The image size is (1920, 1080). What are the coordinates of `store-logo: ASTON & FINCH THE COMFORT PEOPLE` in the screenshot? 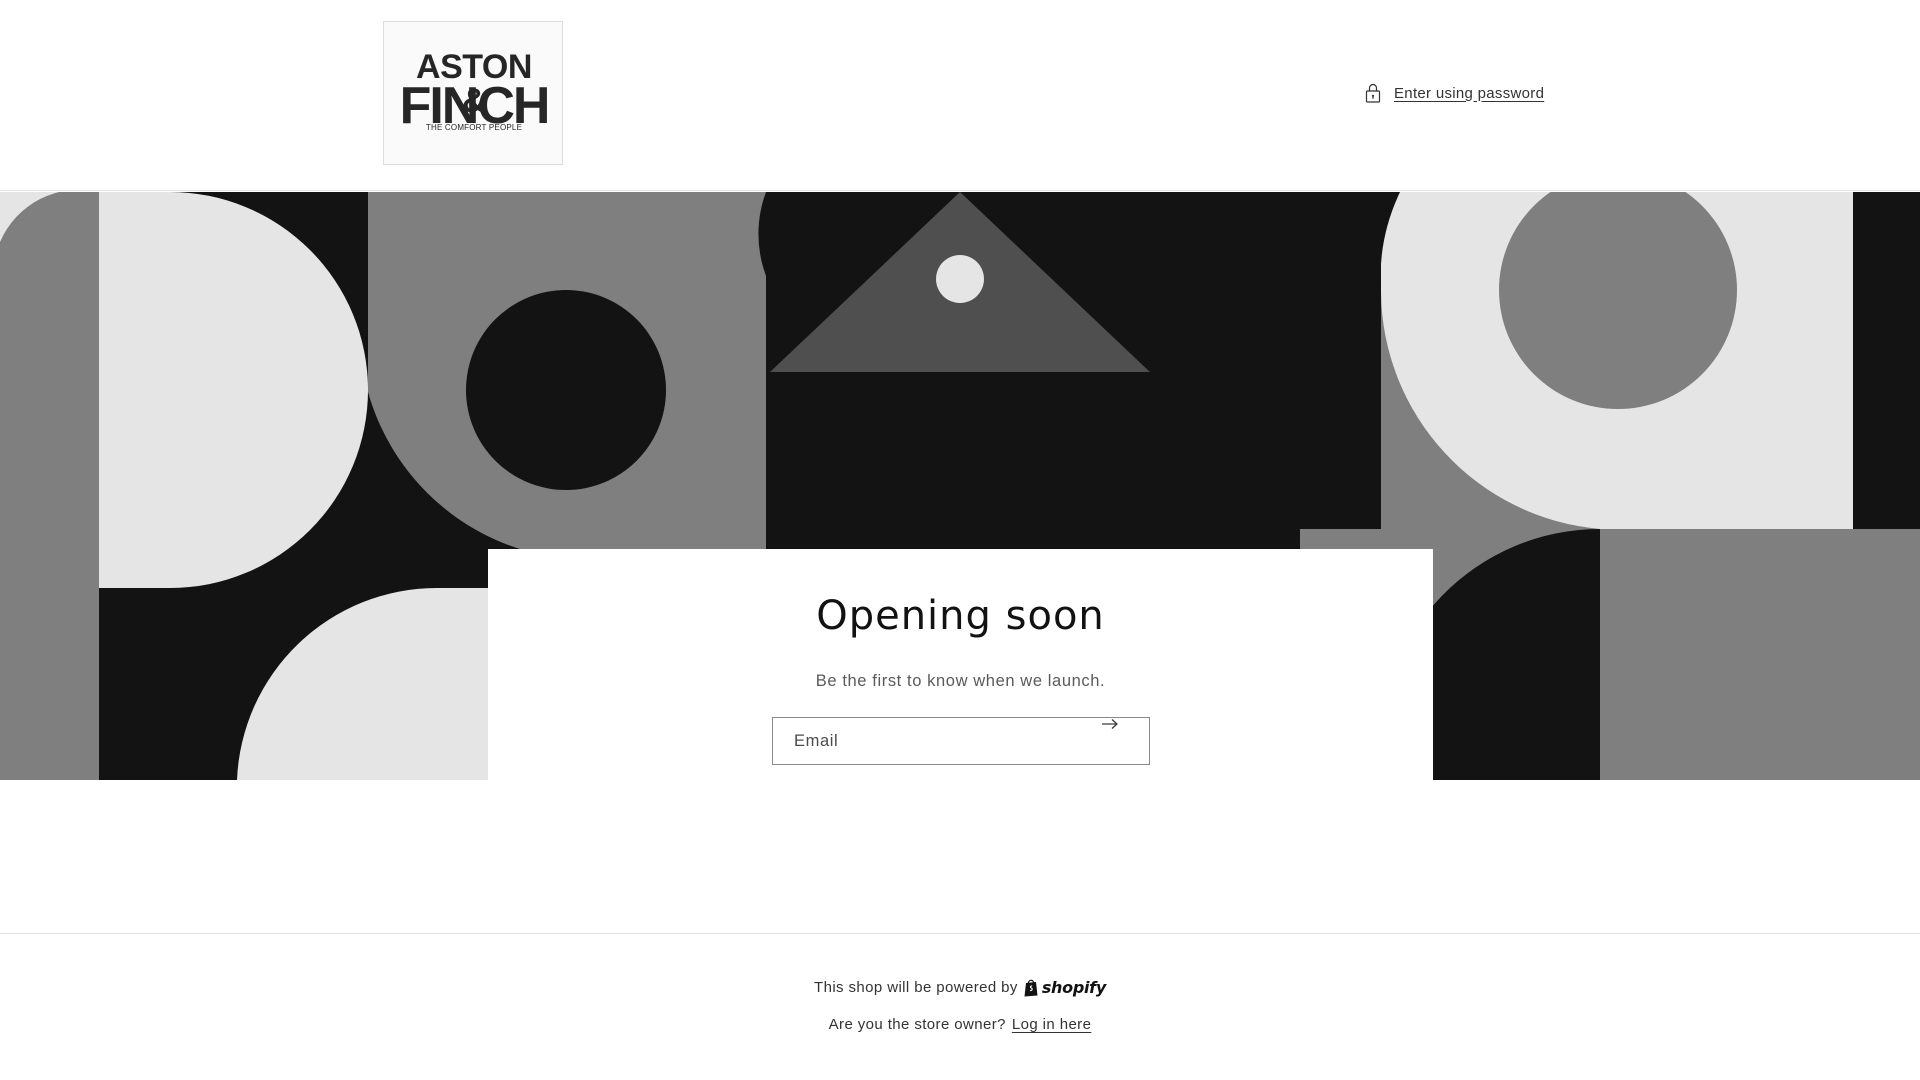 It's located at (473, 93).